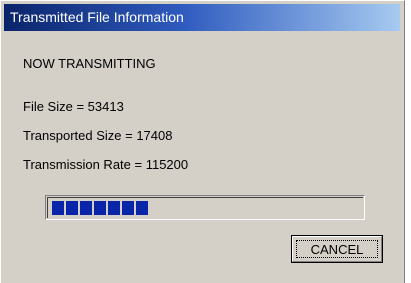  I want to click on progress-fill, so click(100, 208).